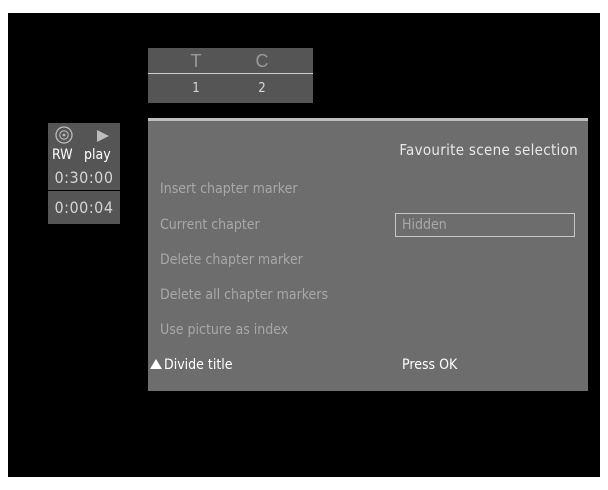 The width and height of the screenshot is (608, 490). What do you see at coordinates (262, 88) in the screenshot?
I see `chapter-number: 2` at bounding box center [262, 88].